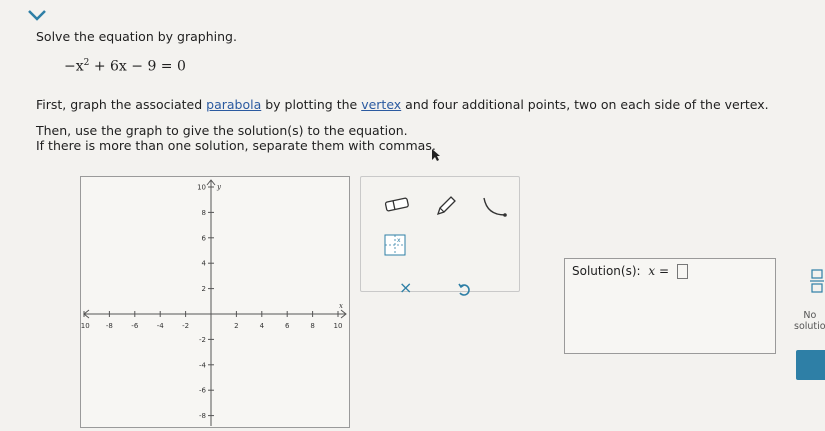 The image size is (825, 431). I want to click on y-tick-label: 6, so click(204, 238).